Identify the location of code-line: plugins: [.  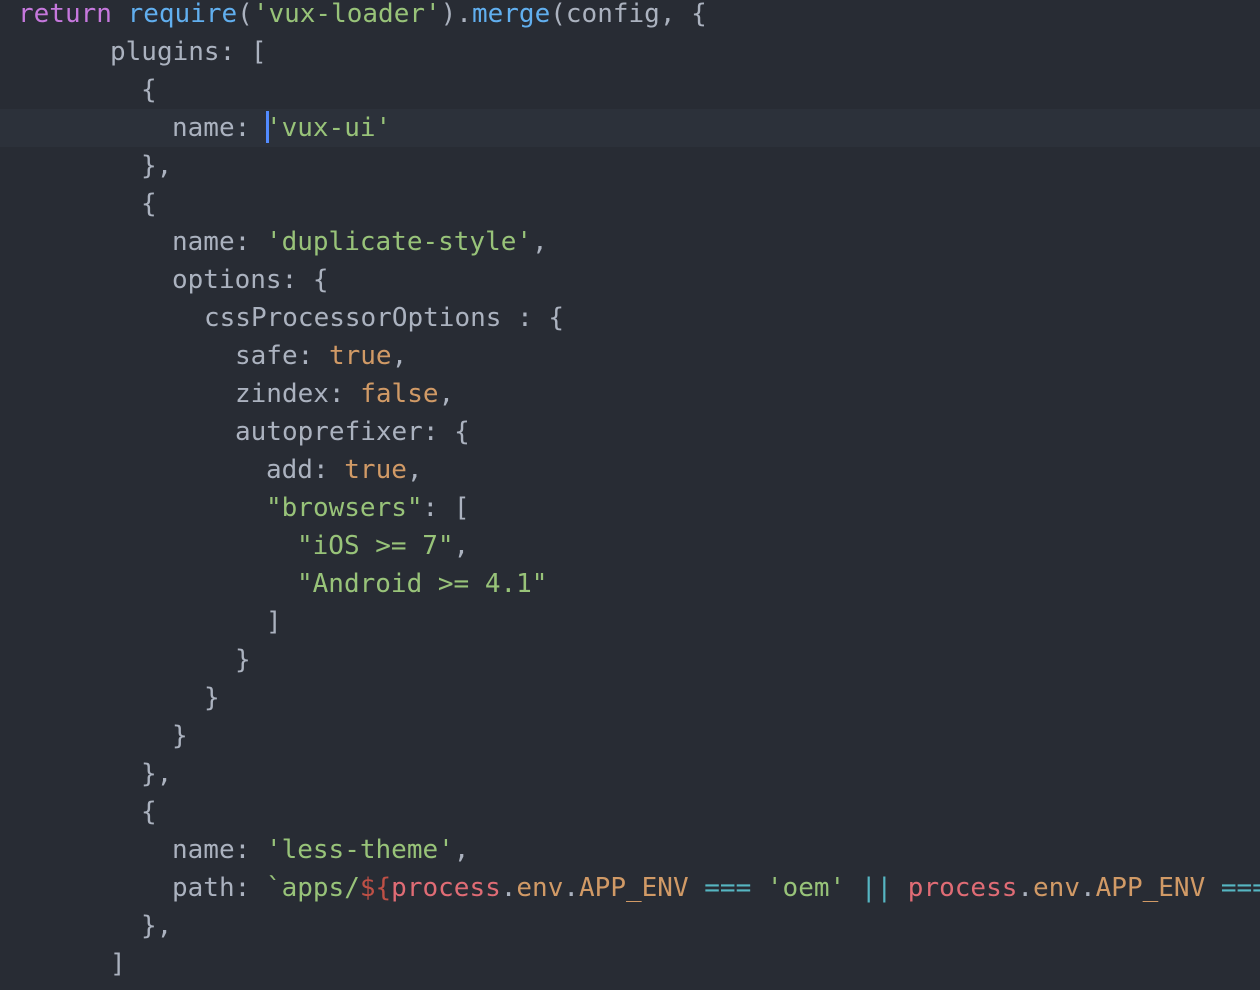
(630, 52).